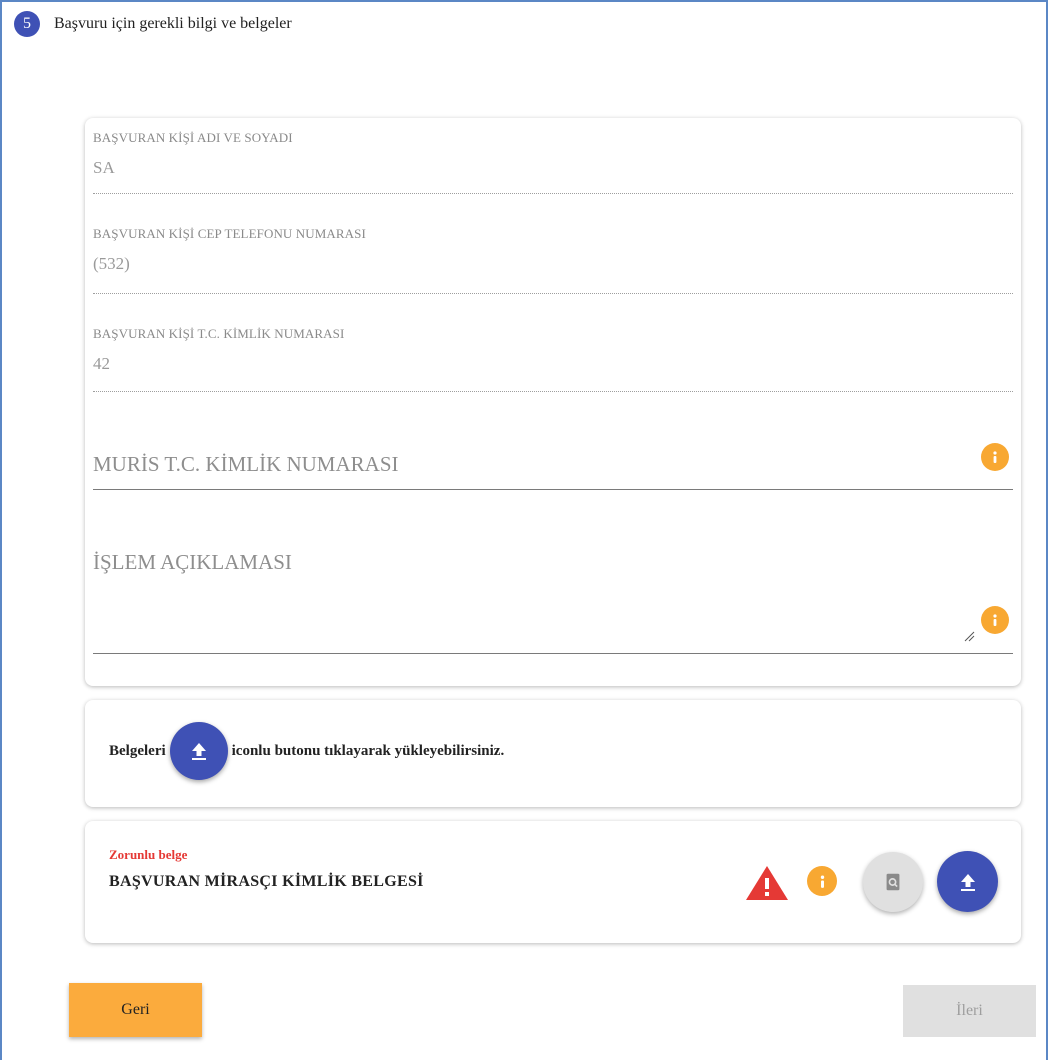  What do you see at coordinates (219, 333) in the screenshot?
I see `applicant-tc-label: BAŞVURAN KİŞİ T.C. KİMLİK NUMARASI` at bounding box center [219, 333].